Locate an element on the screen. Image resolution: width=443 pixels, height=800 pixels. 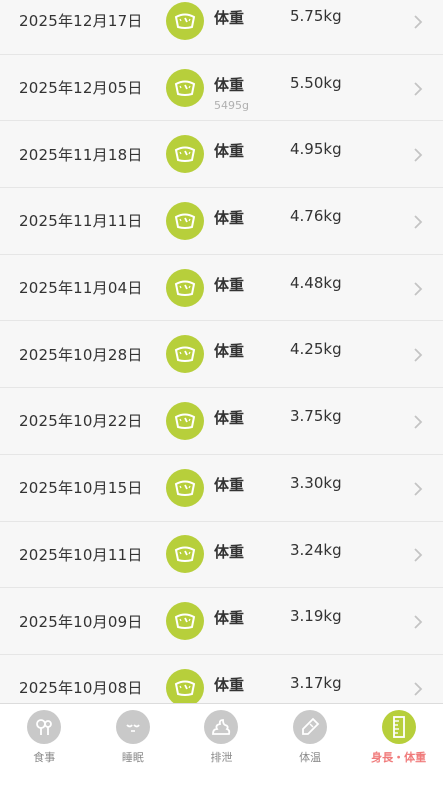
record-date: 2025年10月28日 is located at coordinates (81, 354).